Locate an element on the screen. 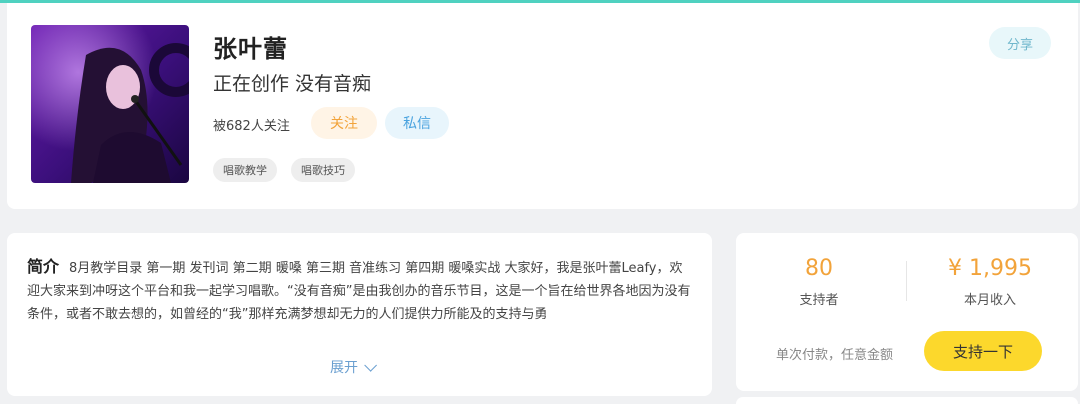 The height and width of the screenshot is (404, 1080). message-button: 私信 is located at coordinates (417, 123).